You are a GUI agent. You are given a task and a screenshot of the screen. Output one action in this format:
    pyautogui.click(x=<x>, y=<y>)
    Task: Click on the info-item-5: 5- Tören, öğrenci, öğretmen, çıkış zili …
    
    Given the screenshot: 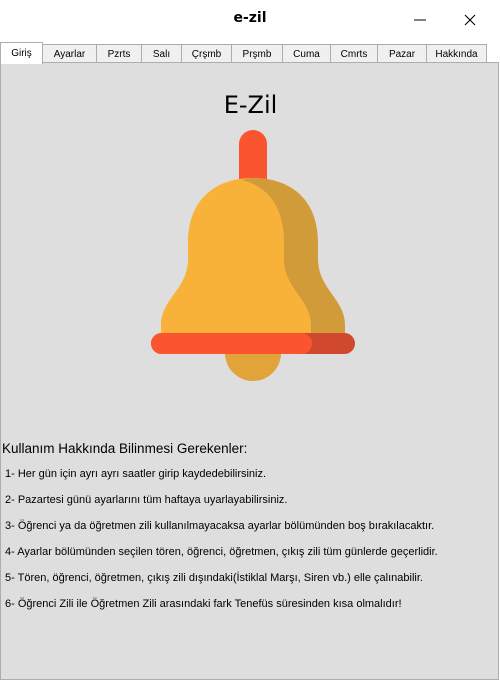 What is the action you would take?
    pyautogui.click(x=214, y=578)
    